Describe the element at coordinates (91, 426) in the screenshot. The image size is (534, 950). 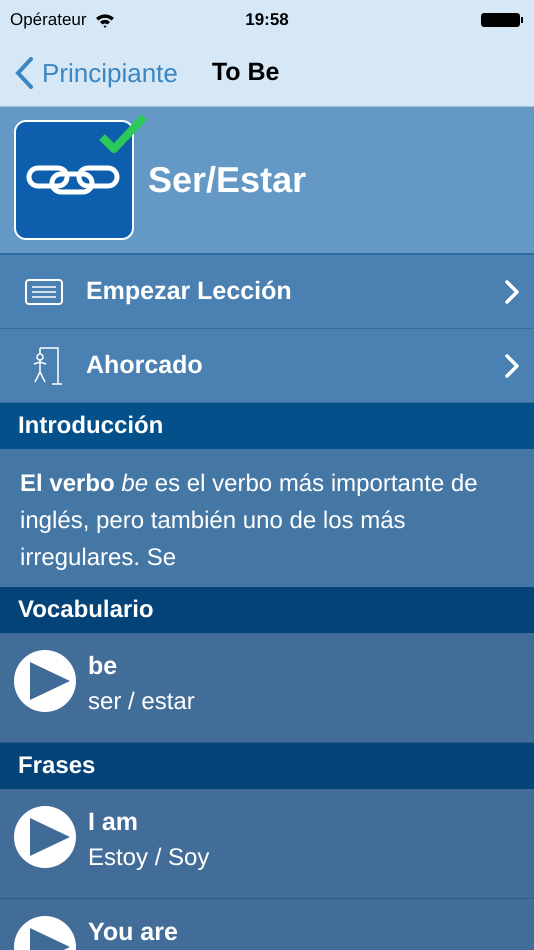
I see `section-title: Introducción` at that location.